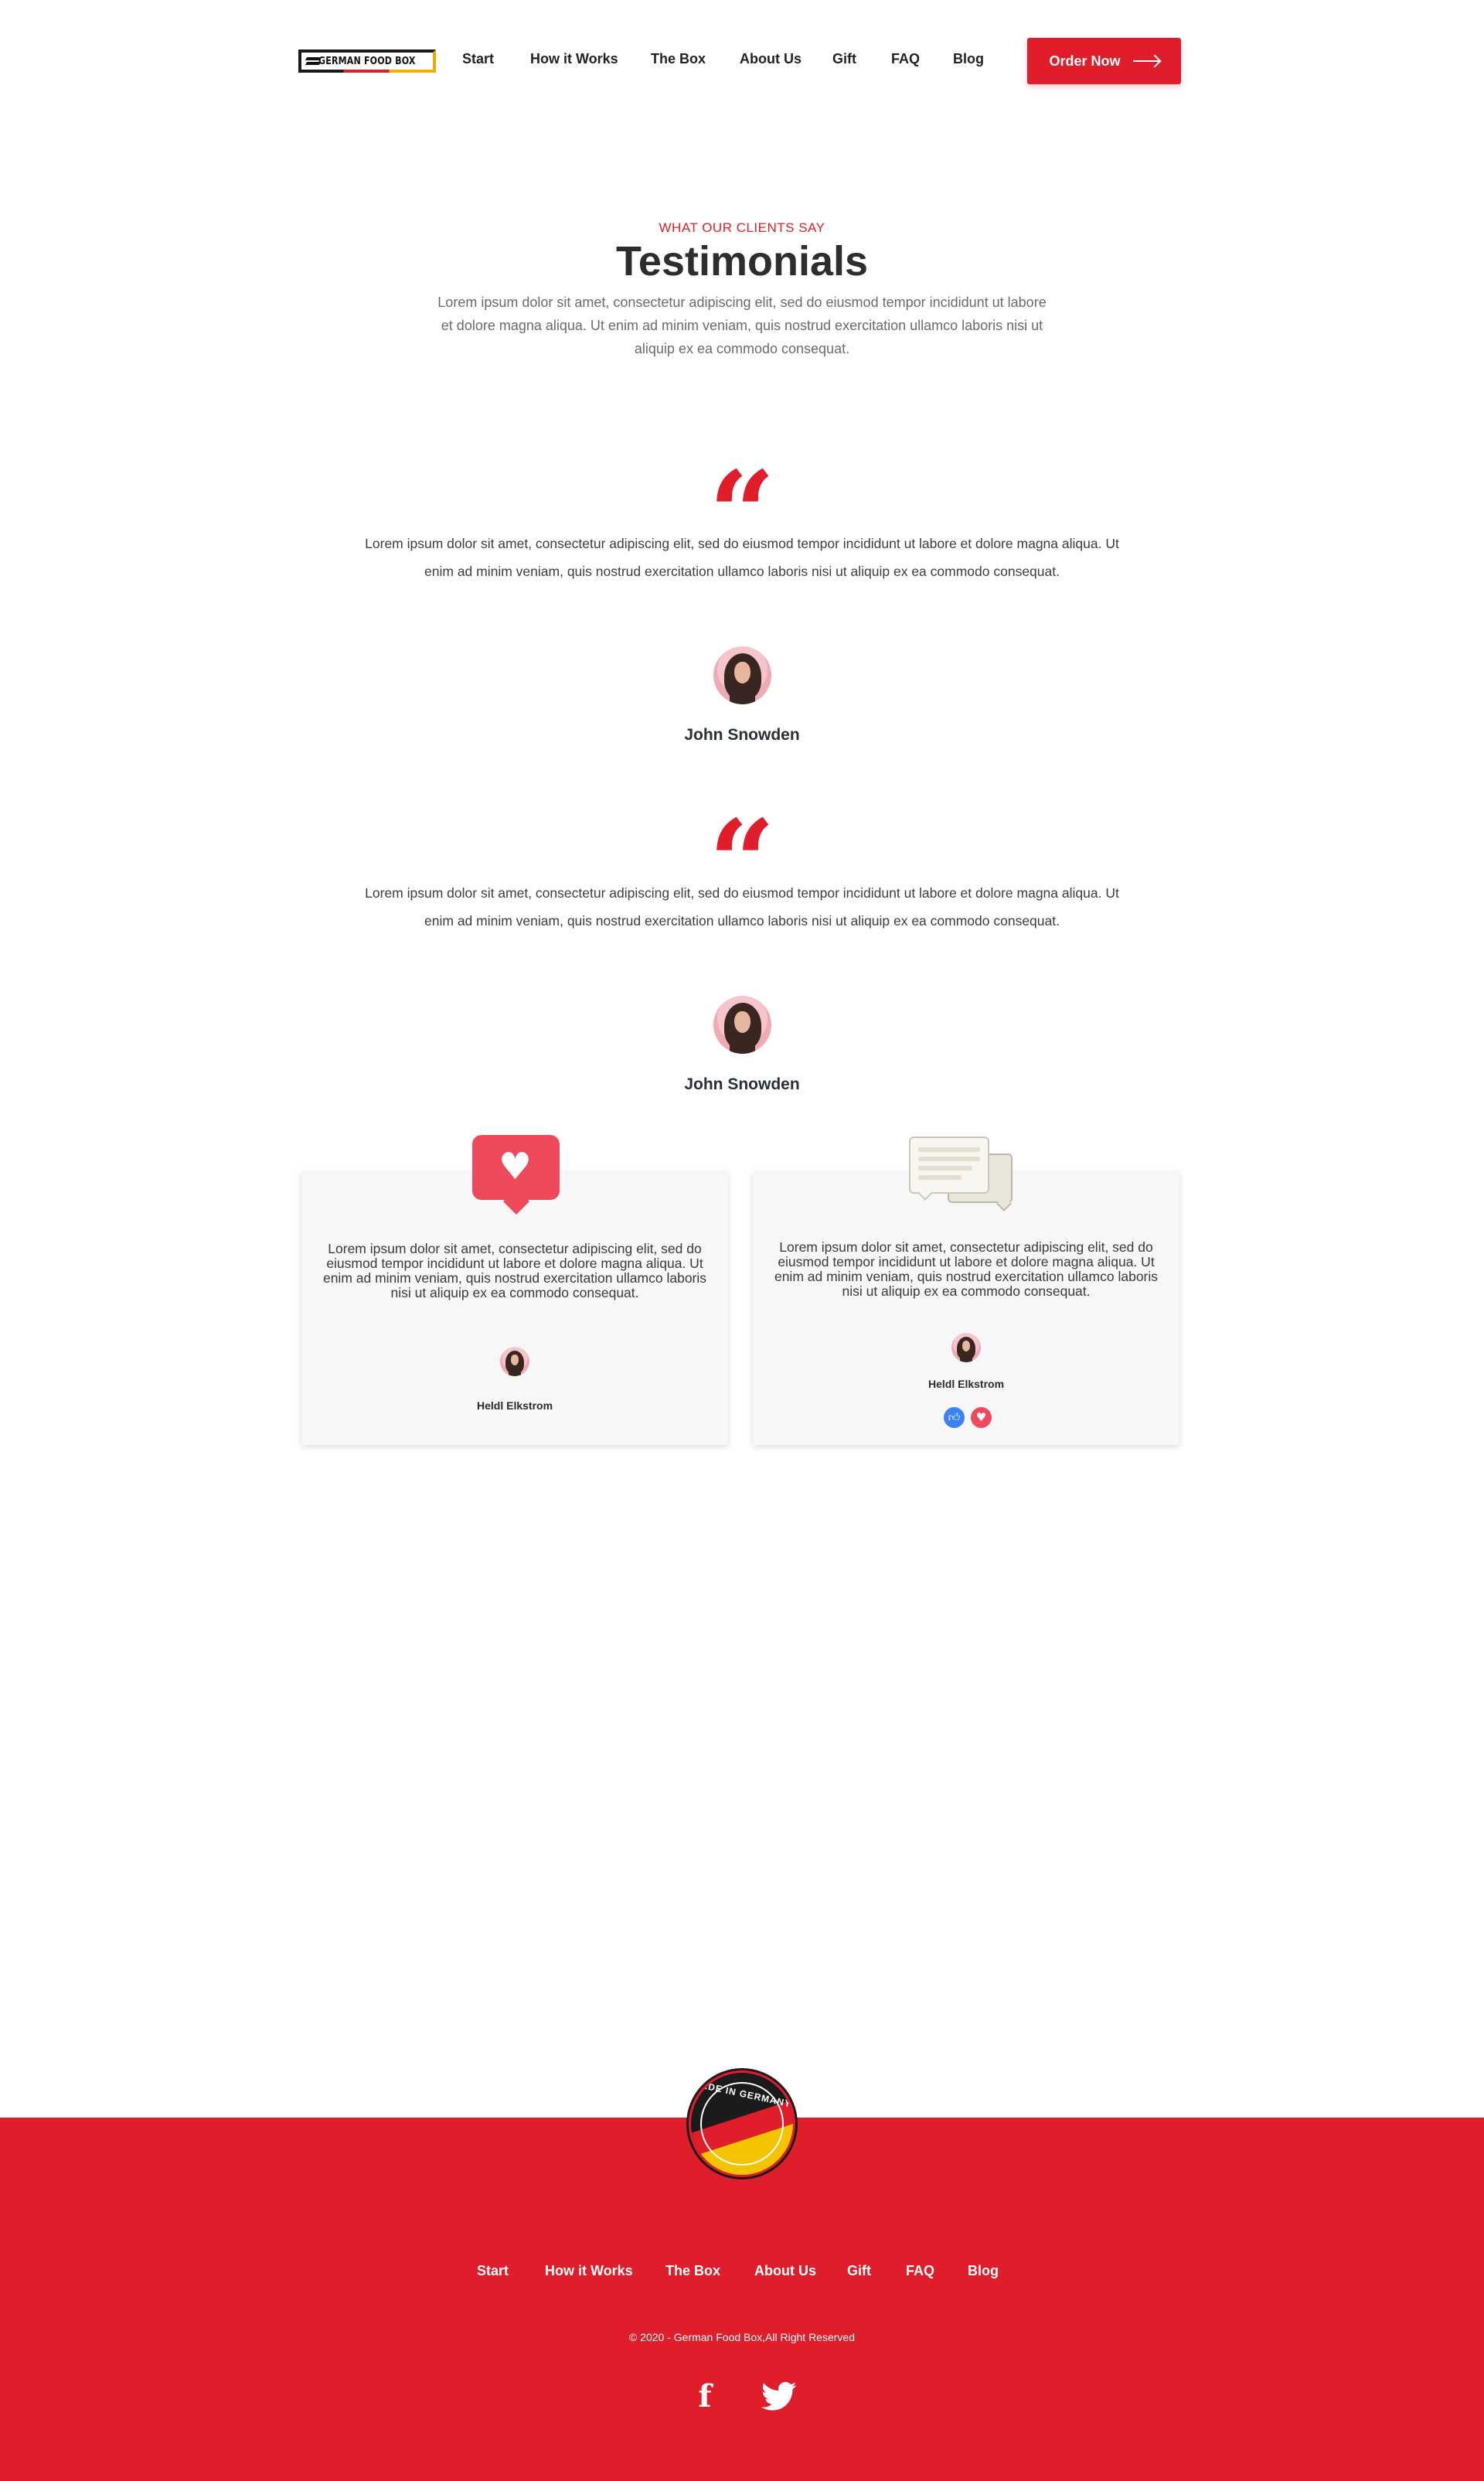  Describe the element at coordinates (859, 2271) in the screenshot. I see `footer-nav-gift: Gift` at that location.